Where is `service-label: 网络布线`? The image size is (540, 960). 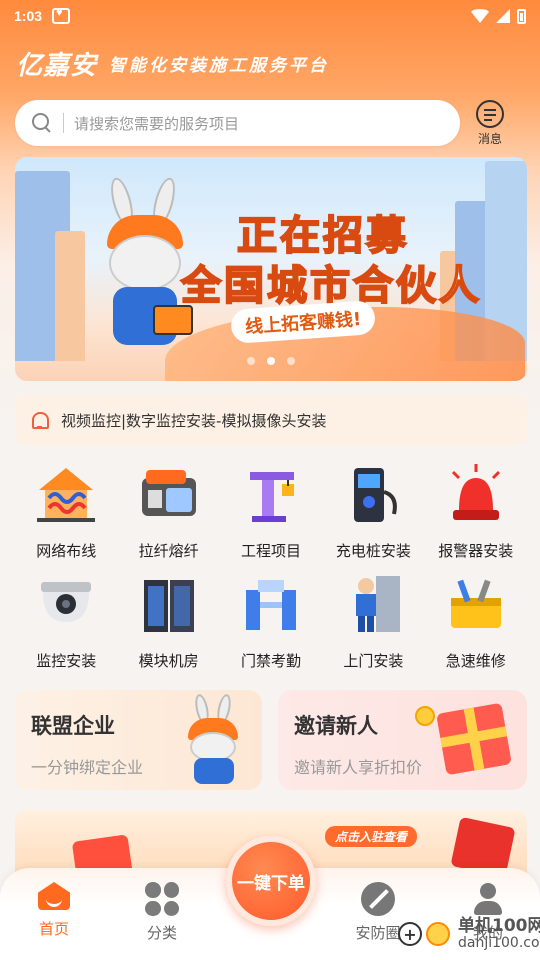 service-label: 网络布线 is located at coordinates (66, 551).